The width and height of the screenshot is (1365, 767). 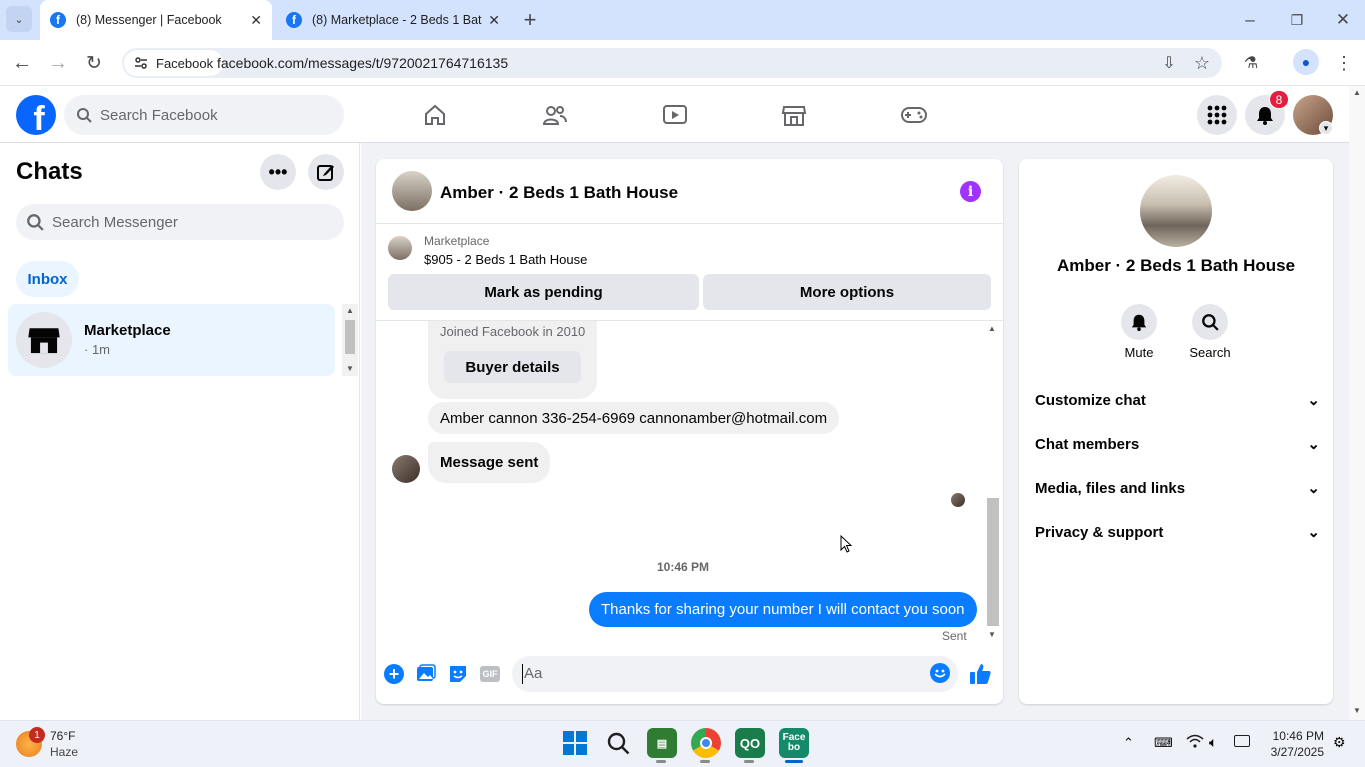 What do you see at coordinates (533, 673) in the screenshot?
I see `composer-placeholder: Aa` at bounding box center [533, 673].